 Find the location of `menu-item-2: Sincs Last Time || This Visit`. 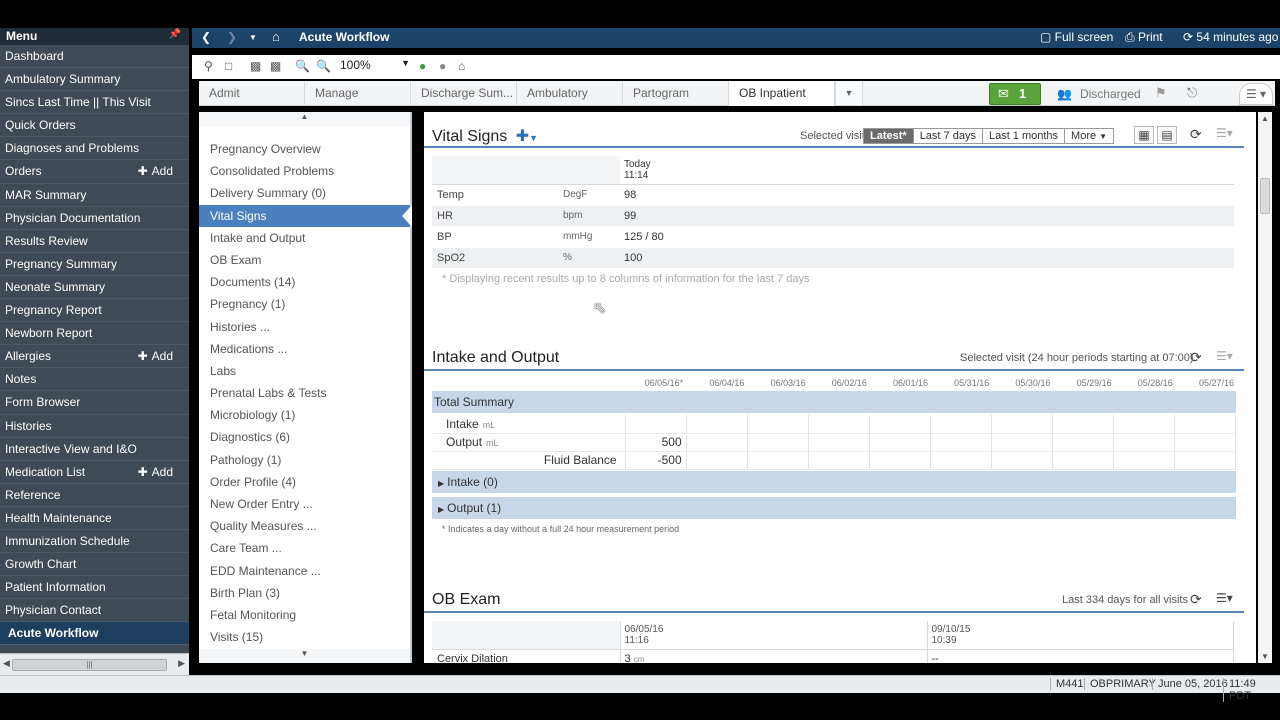

menu-item-2: Sincs Last Time || This Visit is located at coordinates (94, 103).